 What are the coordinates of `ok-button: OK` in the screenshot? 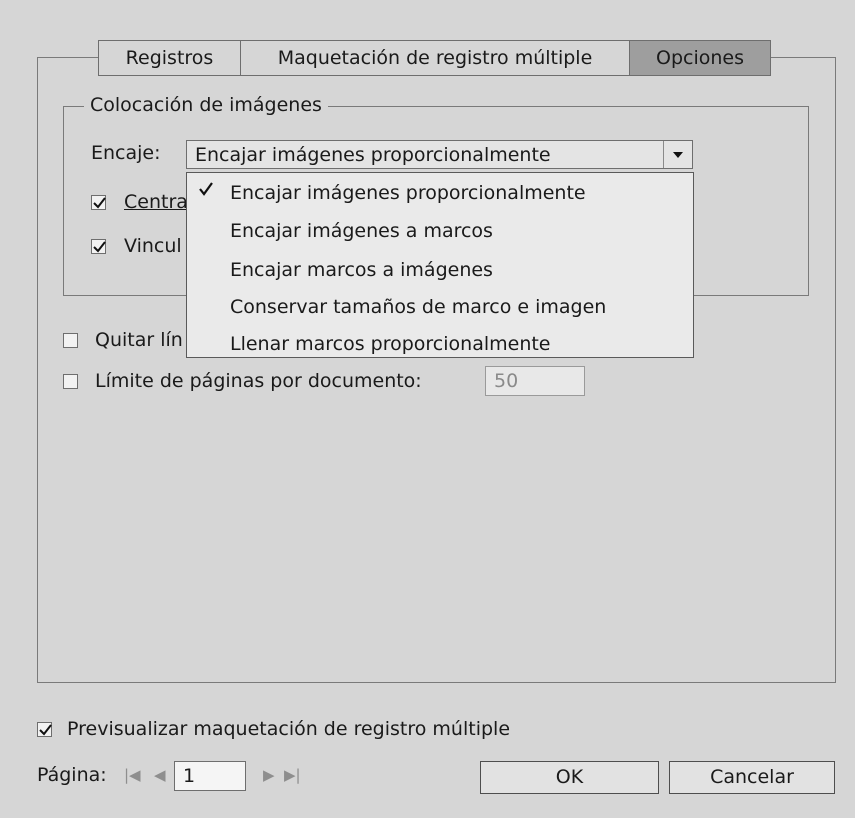 It's located at (569, 777).